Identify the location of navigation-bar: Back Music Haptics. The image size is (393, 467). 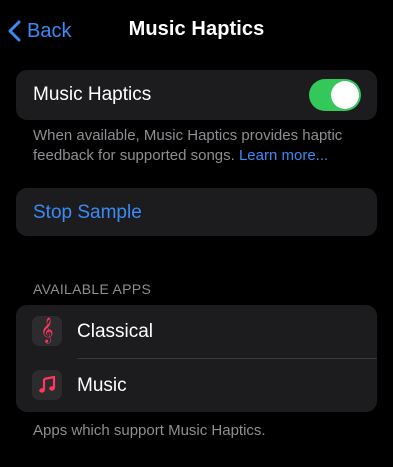
(196, 31).